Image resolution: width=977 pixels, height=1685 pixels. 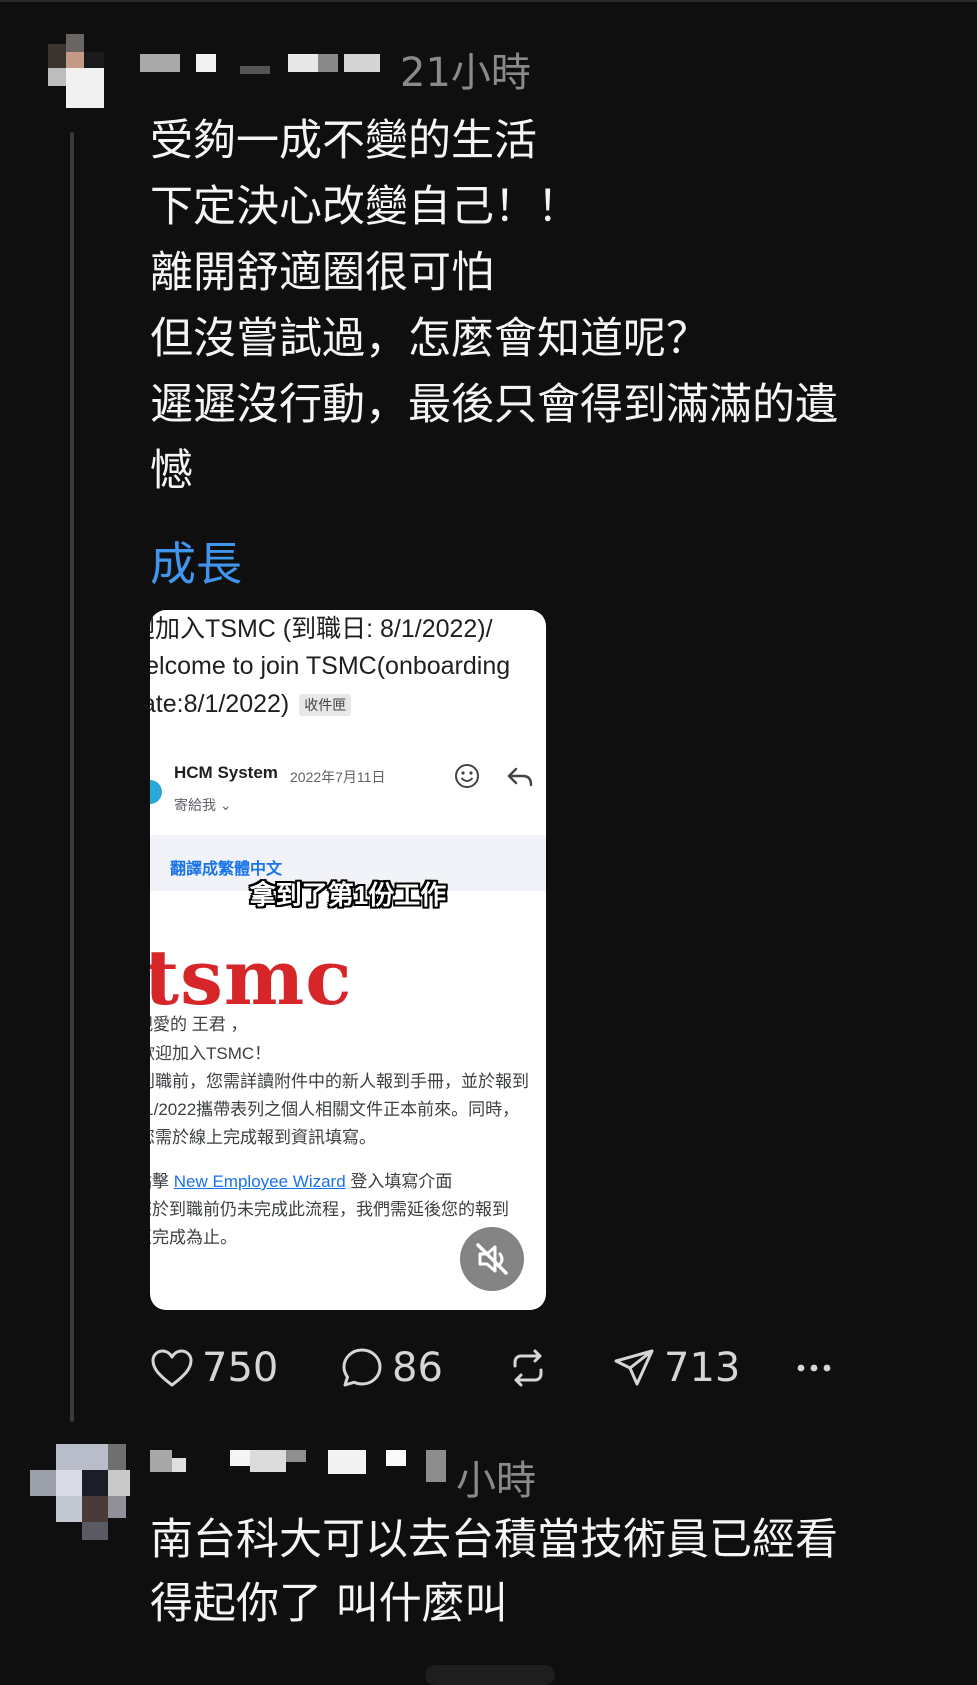 What do you see at coordinates (263, 1137) in the screenshot?
I see `email-body-line: 您需於線上完成報到資訊填寫。` at bounding box center [263, 1137].